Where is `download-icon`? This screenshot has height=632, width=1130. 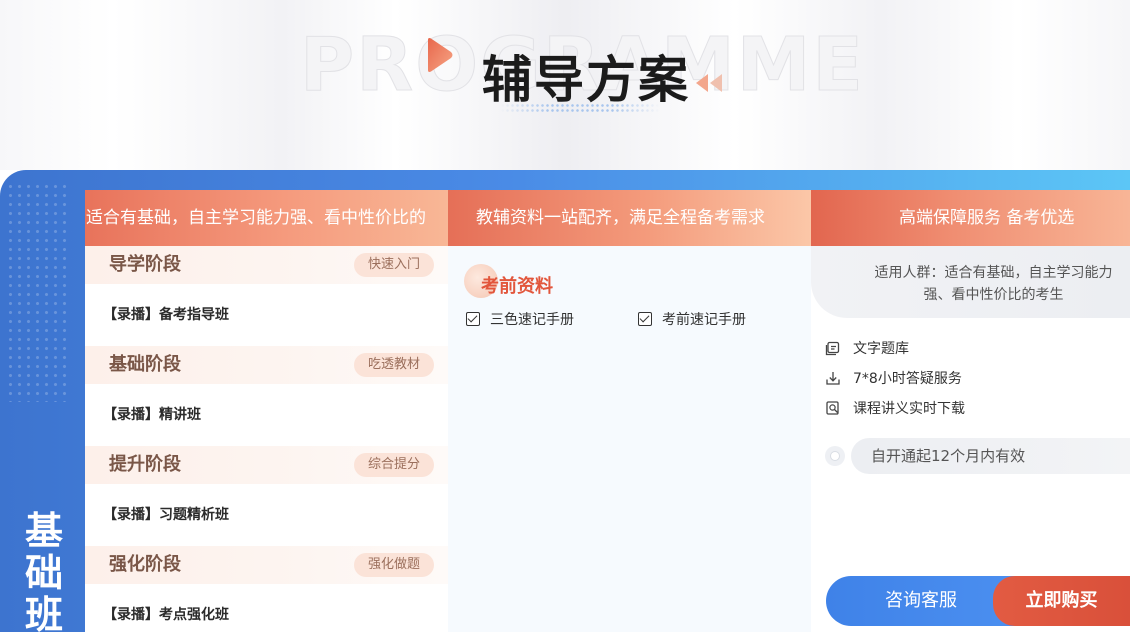 download-icon is located at coordinates (833, 378).